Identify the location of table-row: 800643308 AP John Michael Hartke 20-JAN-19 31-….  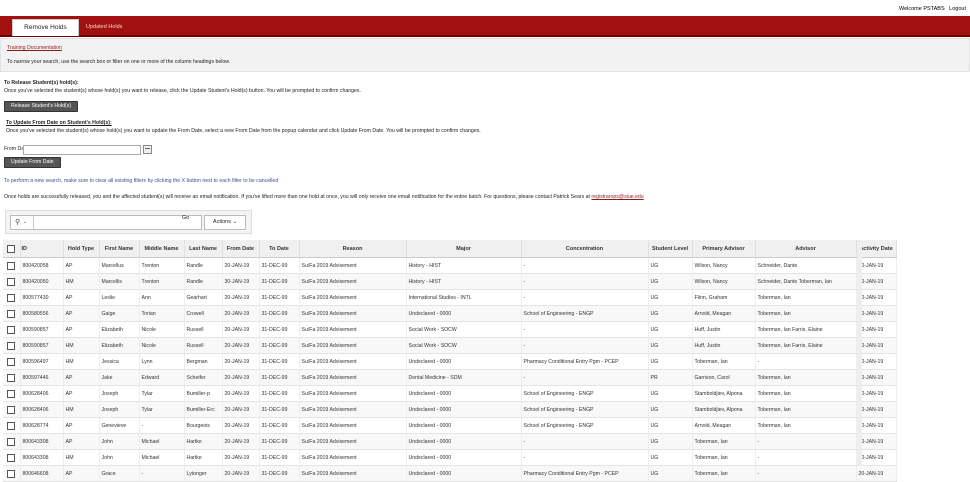
(450, 441).